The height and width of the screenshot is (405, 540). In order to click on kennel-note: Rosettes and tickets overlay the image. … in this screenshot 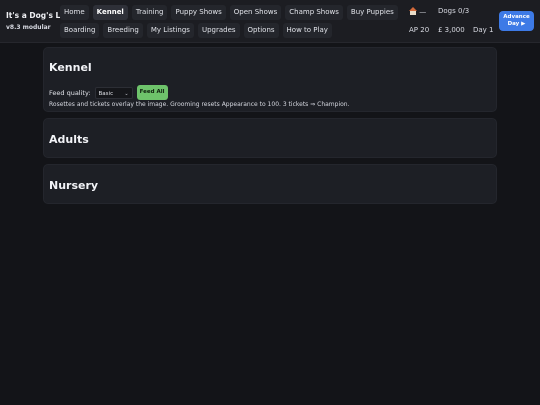, I will do `click(199, 104)`.